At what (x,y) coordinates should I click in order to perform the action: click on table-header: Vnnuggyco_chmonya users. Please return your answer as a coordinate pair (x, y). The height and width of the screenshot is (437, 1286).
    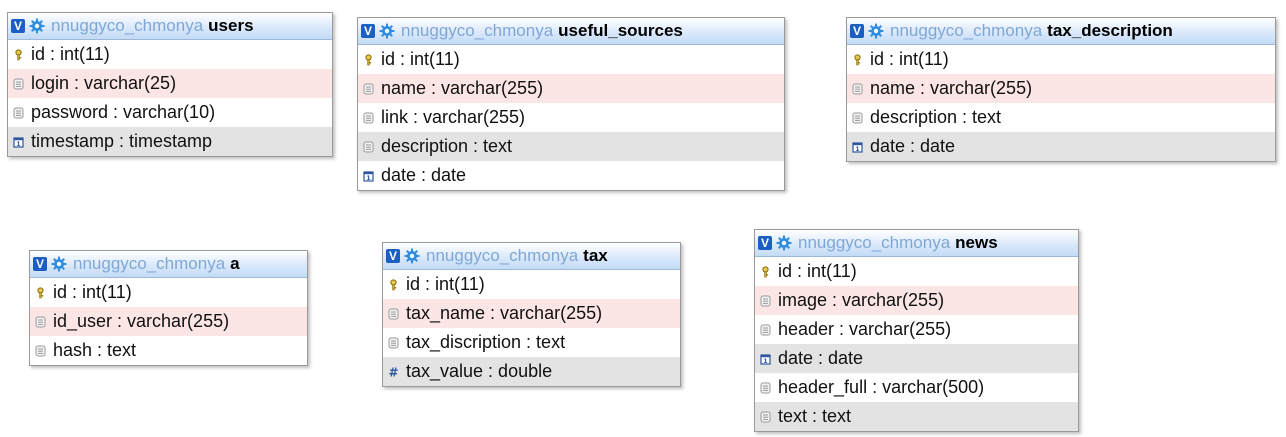
    Looking at the image, I should click on (170, 26).